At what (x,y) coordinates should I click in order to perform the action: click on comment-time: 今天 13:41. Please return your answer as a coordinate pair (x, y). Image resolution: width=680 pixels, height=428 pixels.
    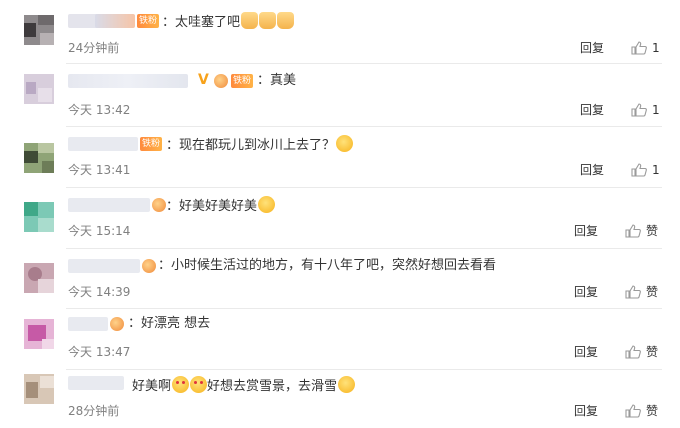
    Looking at the image, I should click on (99, 170).